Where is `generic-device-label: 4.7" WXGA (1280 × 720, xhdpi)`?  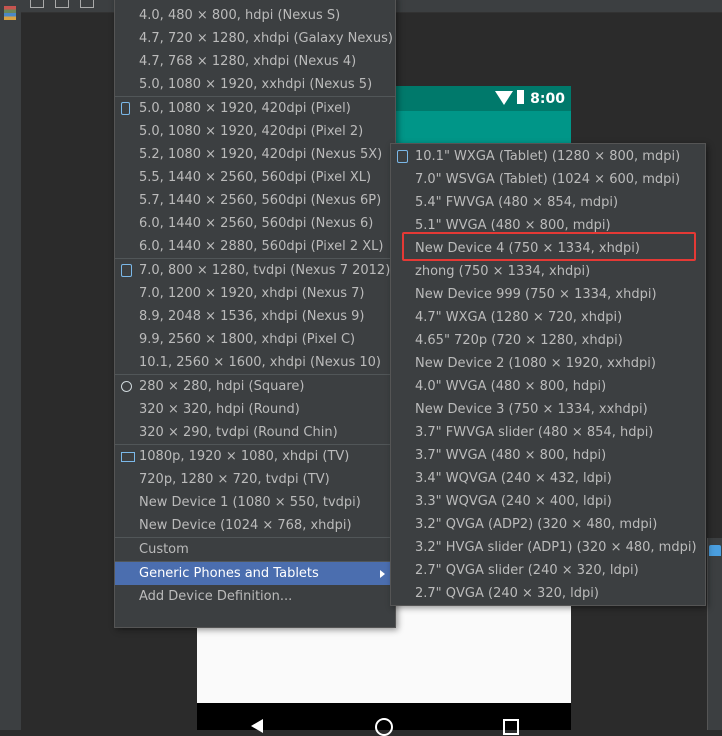
generic-device-label: 4.7" WXGA (1280 × 720, xhdpi) is located at coordinates (519, 317).